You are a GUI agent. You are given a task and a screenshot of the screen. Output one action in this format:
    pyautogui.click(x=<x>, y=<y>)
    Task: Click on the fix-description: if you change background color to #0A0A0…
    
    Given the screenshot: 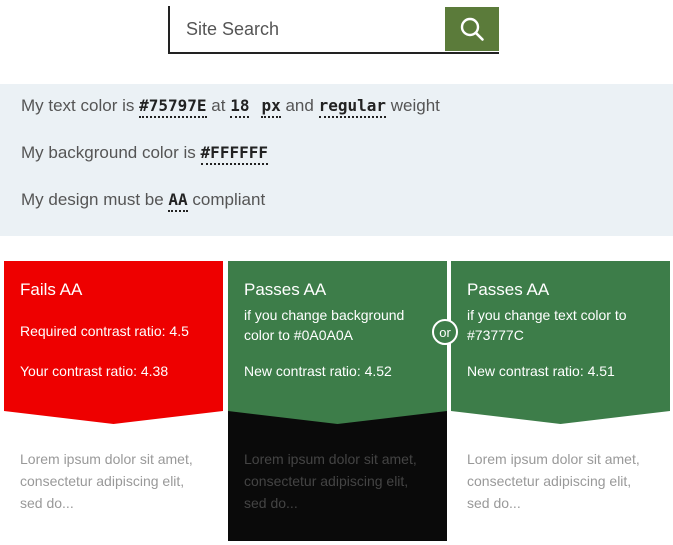 What is the action you would take?
    pyautogui.click(x=324, y=325)
    